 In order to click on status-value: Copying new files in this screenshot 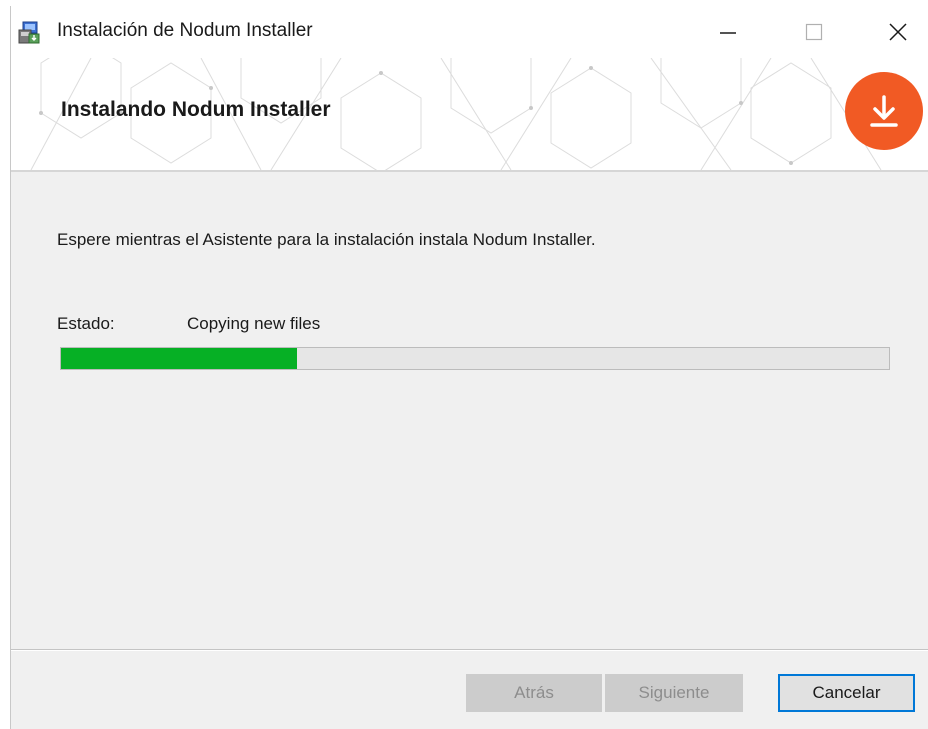, I will do `click(254, 323)`.